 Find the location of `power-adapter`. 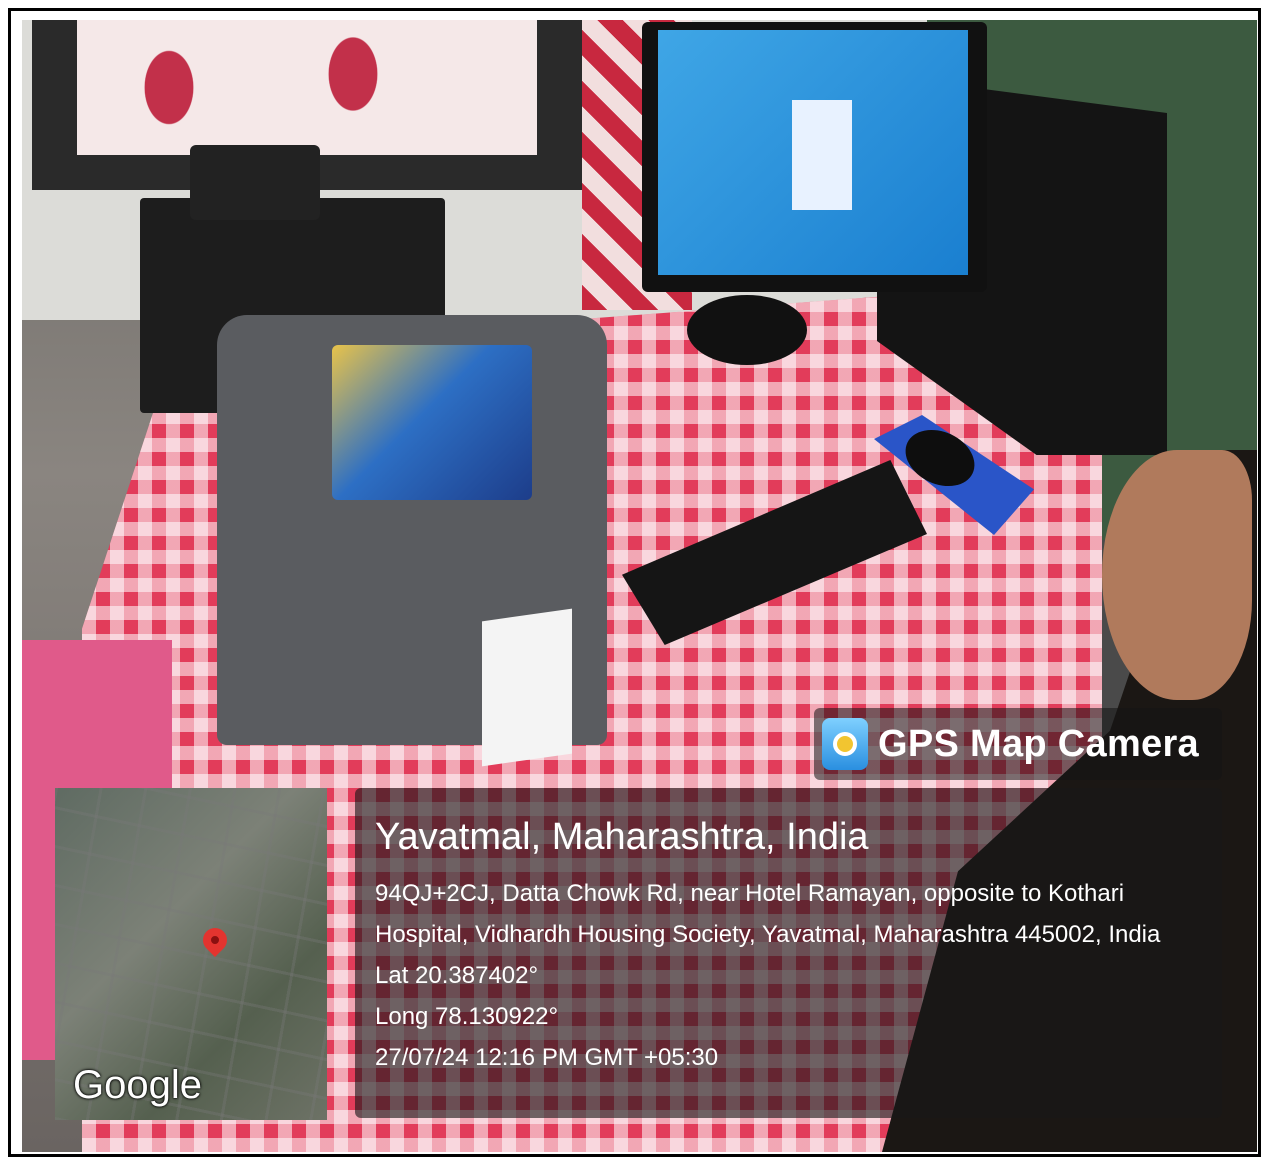

power-adapter is located at coordinates (255, 182).